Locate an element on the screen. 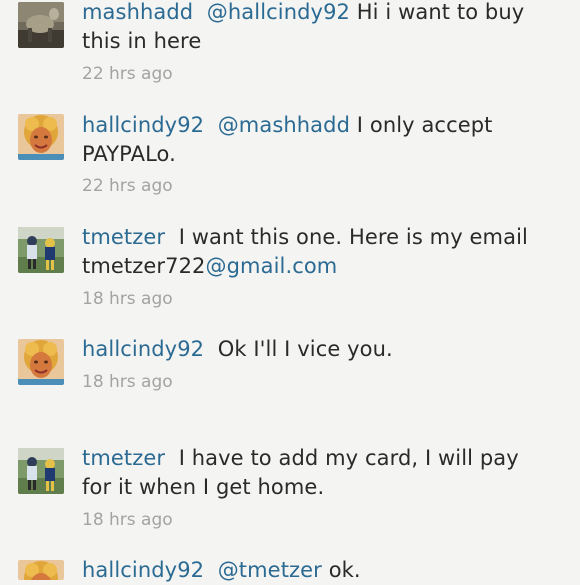 This screenshot has width=580, height=585. comment-text: ok. is located at coordinates (344, 570).